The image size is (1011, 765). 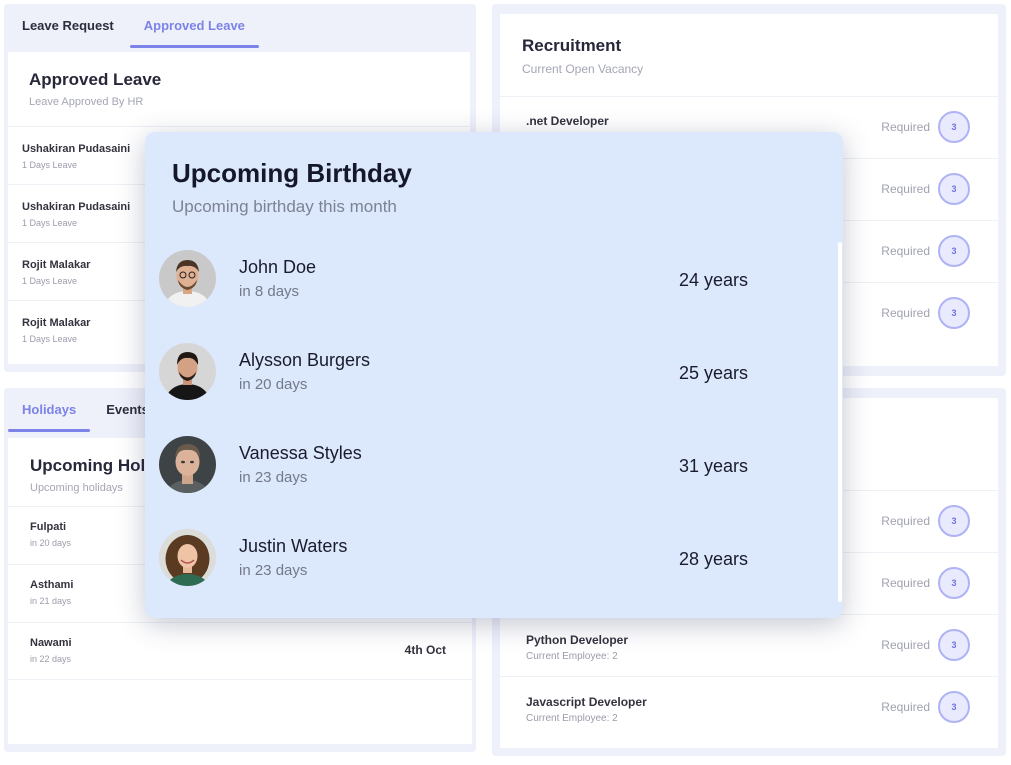 What do you see at coordinates (714, 280) in the screenshot?
I see `person-age: 24 years` at bounding box center [714, 280].